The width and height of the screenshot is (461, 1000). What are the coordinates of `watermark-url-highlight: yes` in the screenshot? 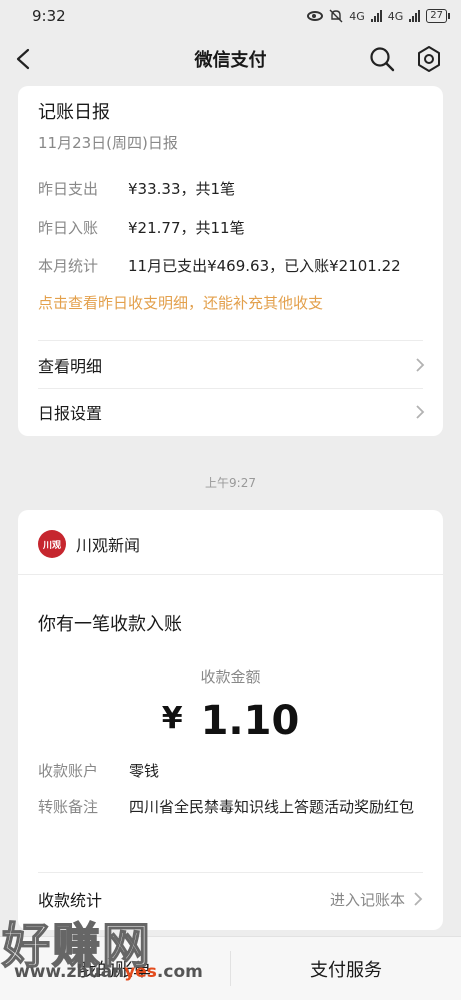 It's located at (140, 972).